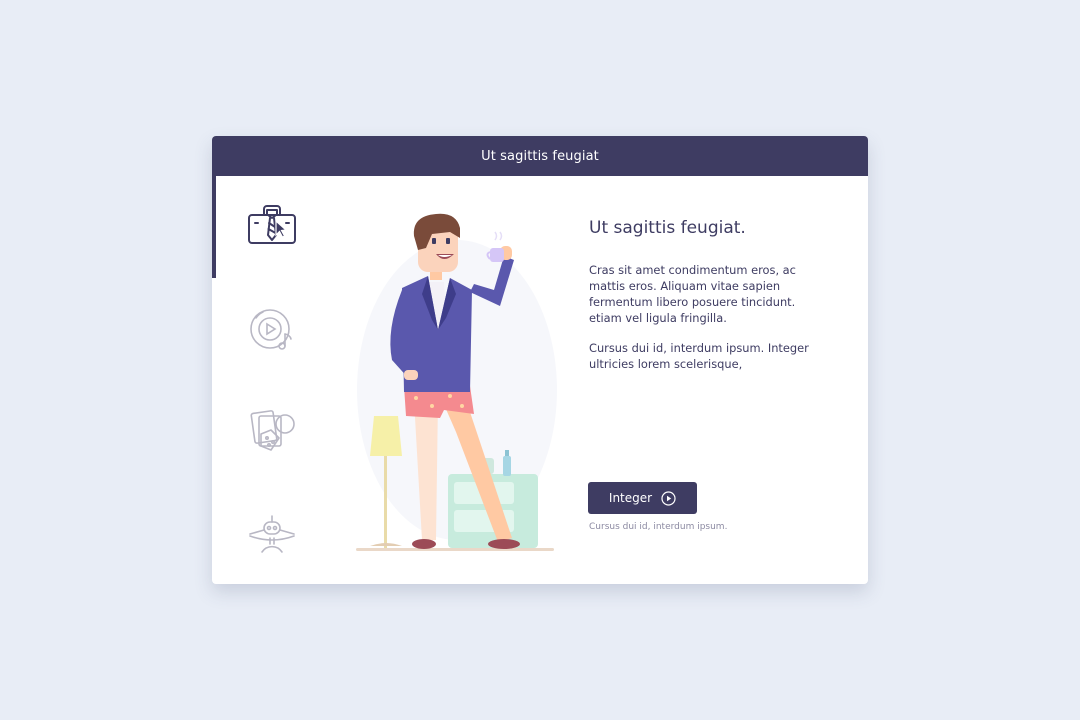 The width and height of the screenshot is (1080, 720). Describe the element at coordinates (630, 498) in the screenshot. I see `integer-button-label: Integer` at that location.